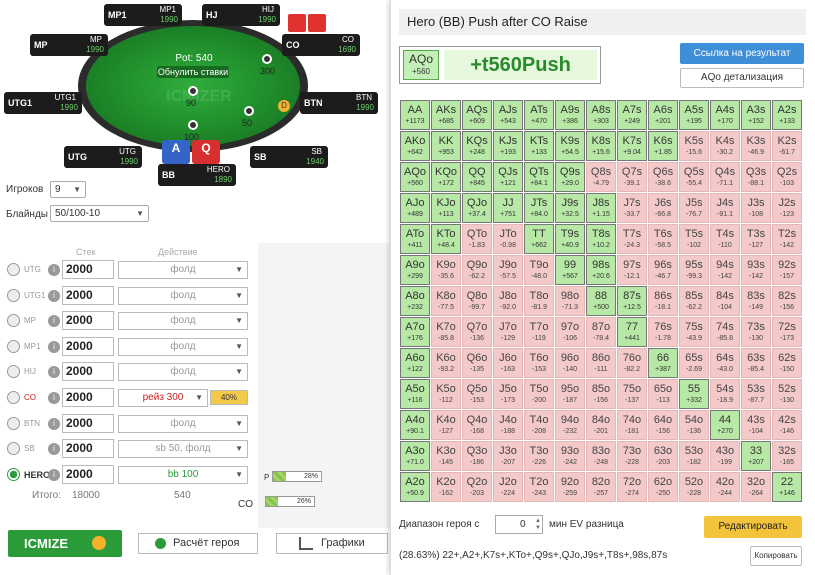 This screenshot has width=815, height=575. What do you see at coordinates (742, 53) in the screenshot?
I see `result-link-button: Ссылка на результат` at bounding box center [742, 53].